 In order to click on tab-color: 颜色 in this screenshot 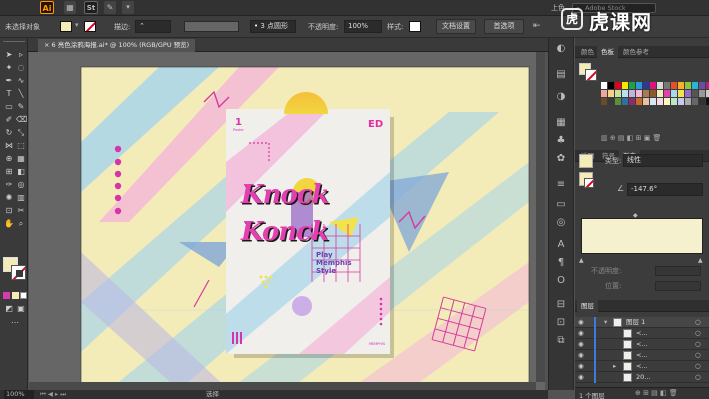, I will do `click(587, 52)`.